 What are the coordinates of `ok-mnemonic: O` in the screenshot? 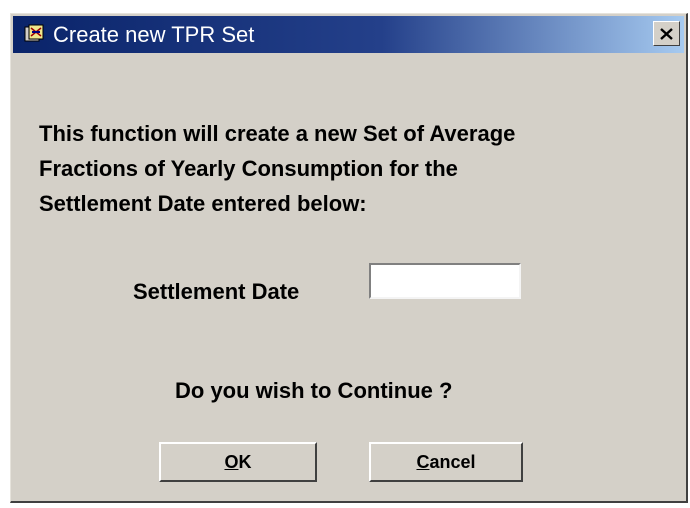 It's located at (231, 461).